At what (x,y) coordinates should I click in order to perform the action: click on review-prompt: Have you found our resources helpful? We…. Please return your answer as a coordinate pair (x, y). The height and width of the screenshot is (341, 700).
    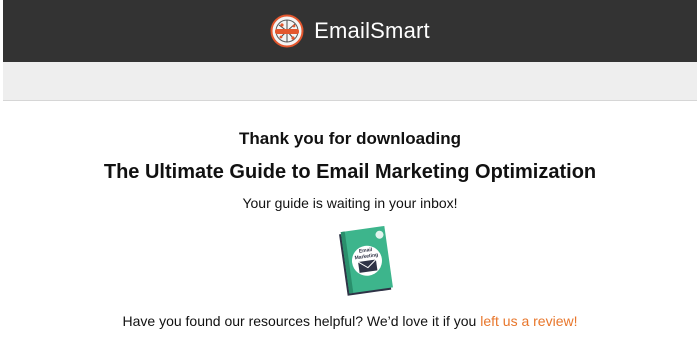
    Looking at the image, I should click on (350, 321).